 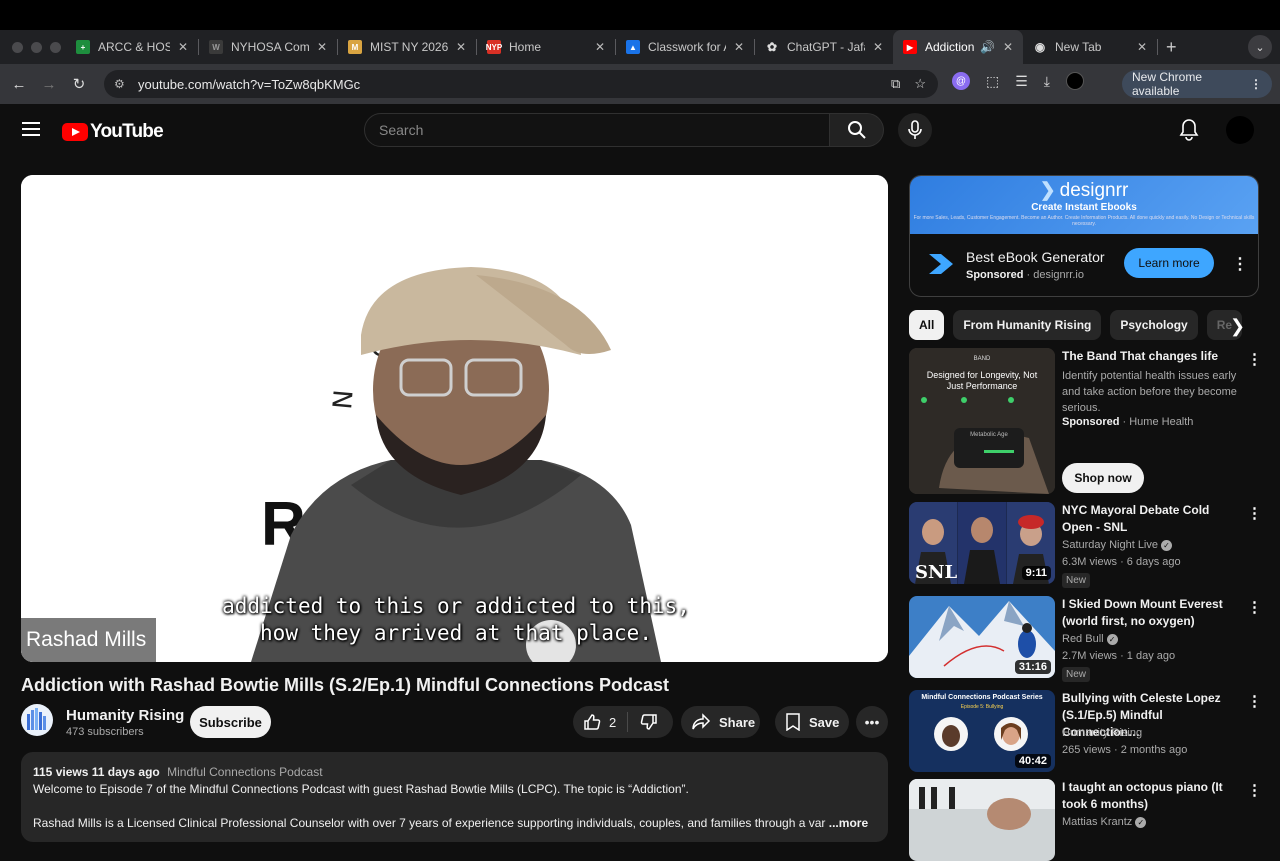 I want to click on youtube-header: YouTube Search, so click(x=640, y=130).